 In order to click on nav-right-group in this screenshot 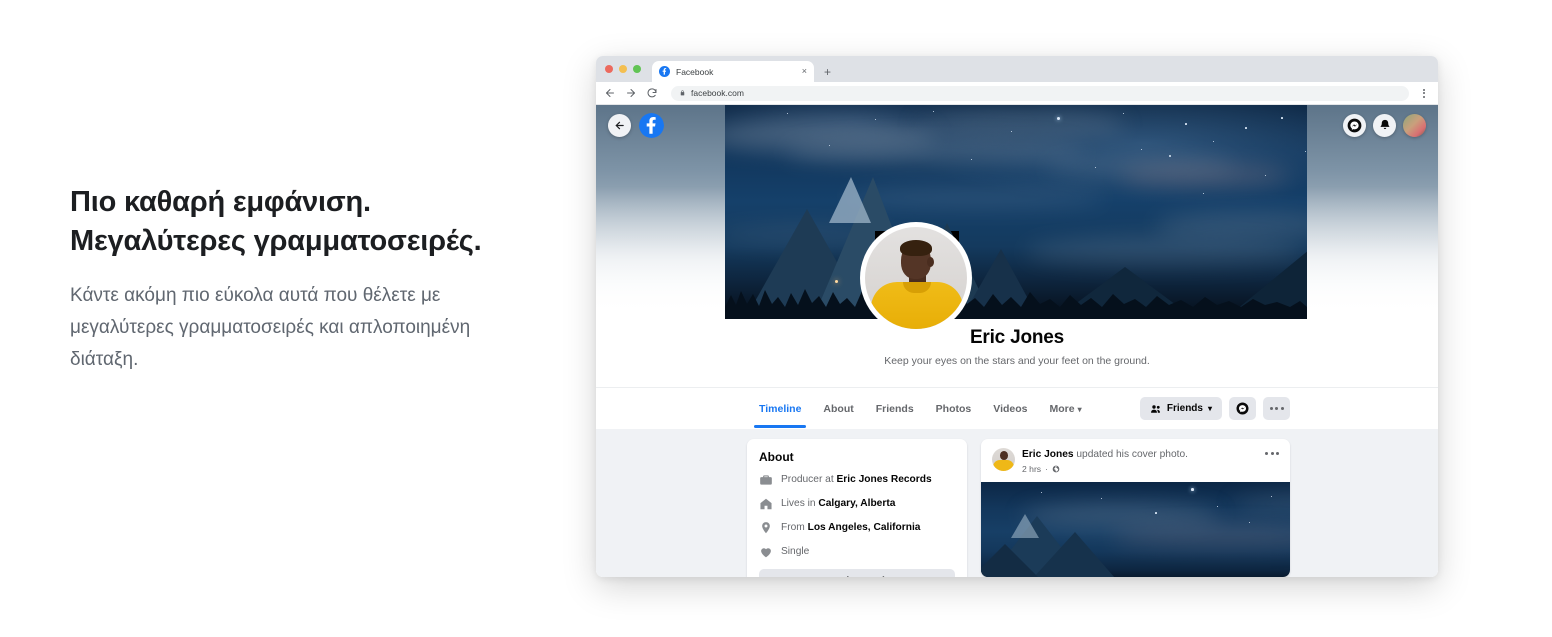, I will do `click(1384, 125)`.